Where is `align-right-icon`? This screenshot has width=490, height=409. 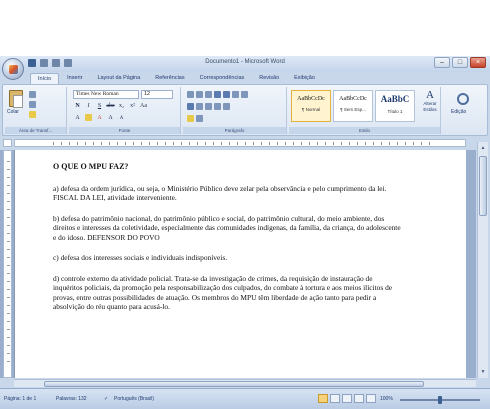 align-right-icon is located at coordinates (208, 106).